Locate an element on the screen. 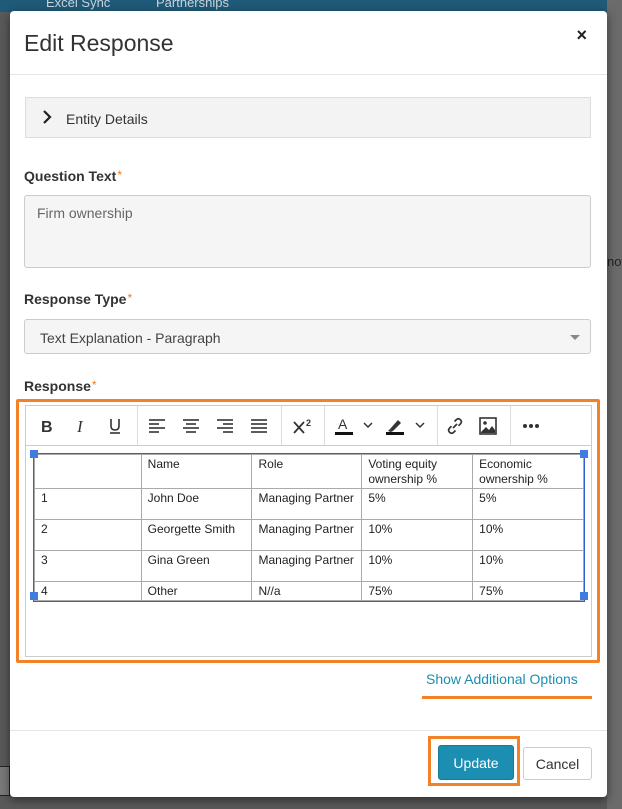 This screenshot has height=809, width=622. question-text-label: Question Text* is located at coordinates (73, 176).